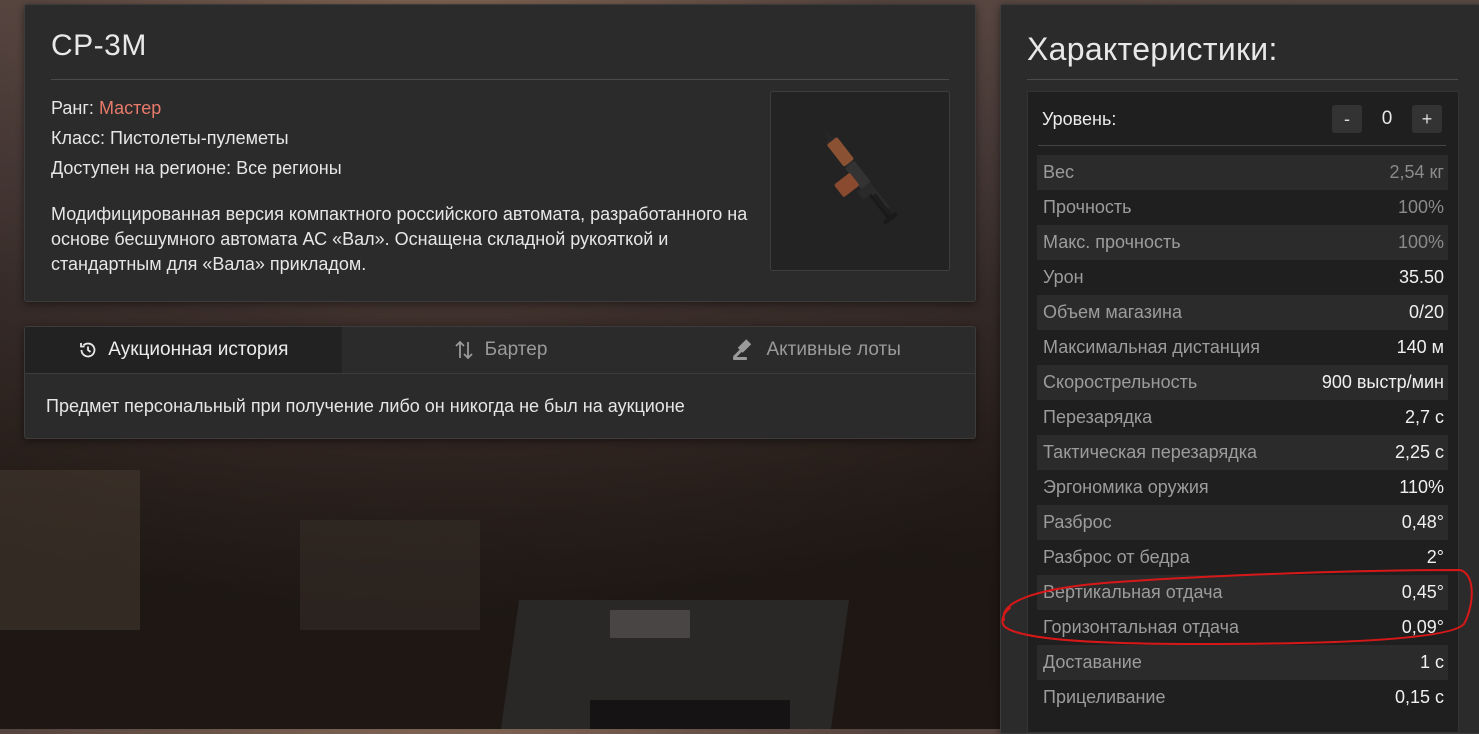  I want to click on stat-value: 110%, so click(1421, 487).